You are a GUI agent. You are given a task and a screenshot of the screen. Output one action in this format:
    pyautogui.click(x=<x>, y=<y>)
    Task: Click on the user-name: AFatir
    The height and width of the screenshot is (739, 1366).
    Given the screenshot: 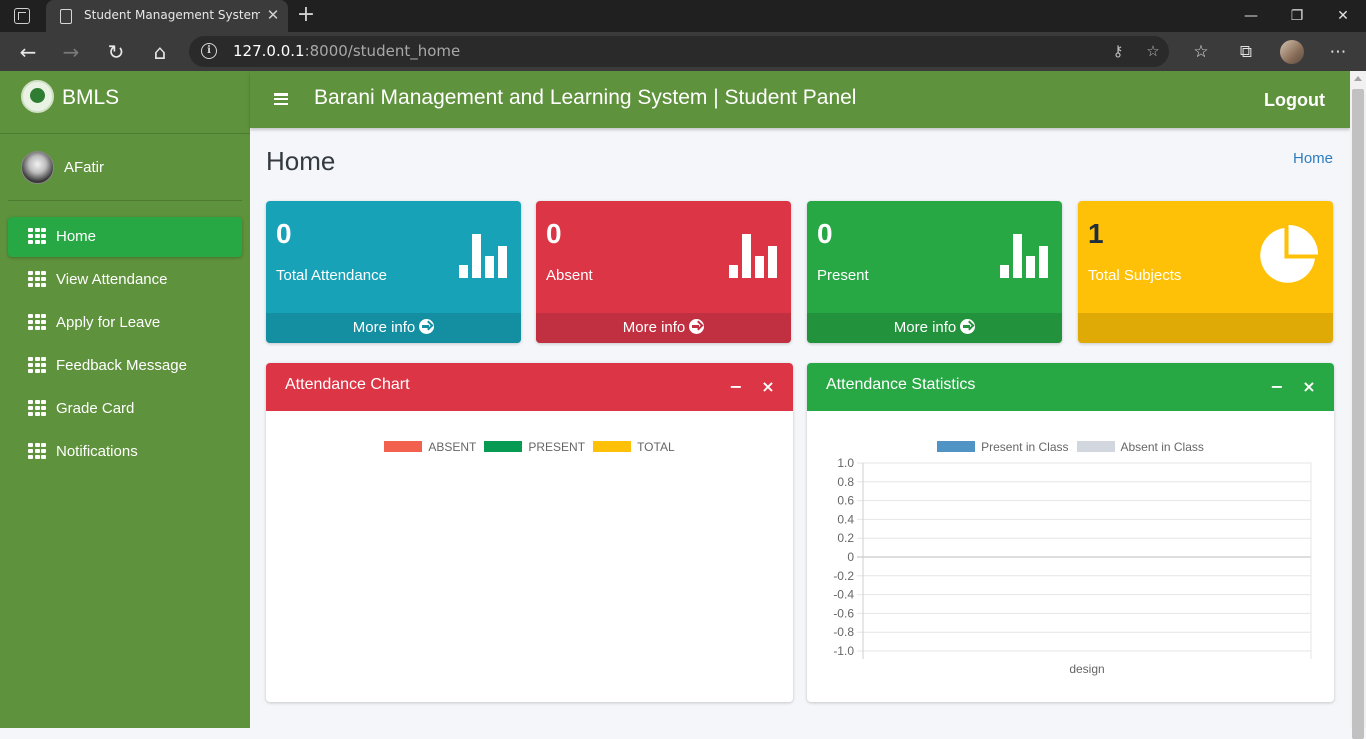 What is the action you would take?
    pyautogui.click(x=84, y=167)
    